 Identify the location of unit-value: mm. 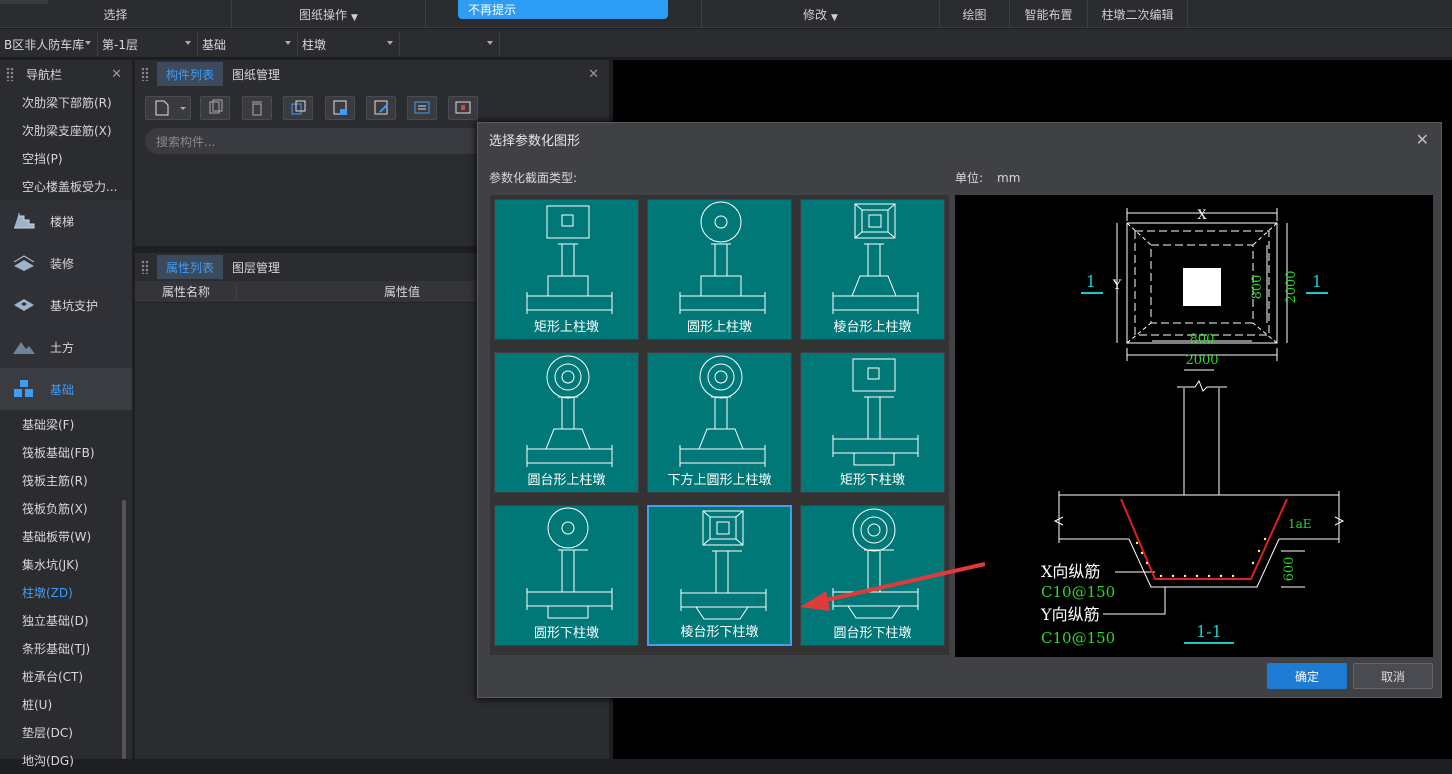
(1009, 178).